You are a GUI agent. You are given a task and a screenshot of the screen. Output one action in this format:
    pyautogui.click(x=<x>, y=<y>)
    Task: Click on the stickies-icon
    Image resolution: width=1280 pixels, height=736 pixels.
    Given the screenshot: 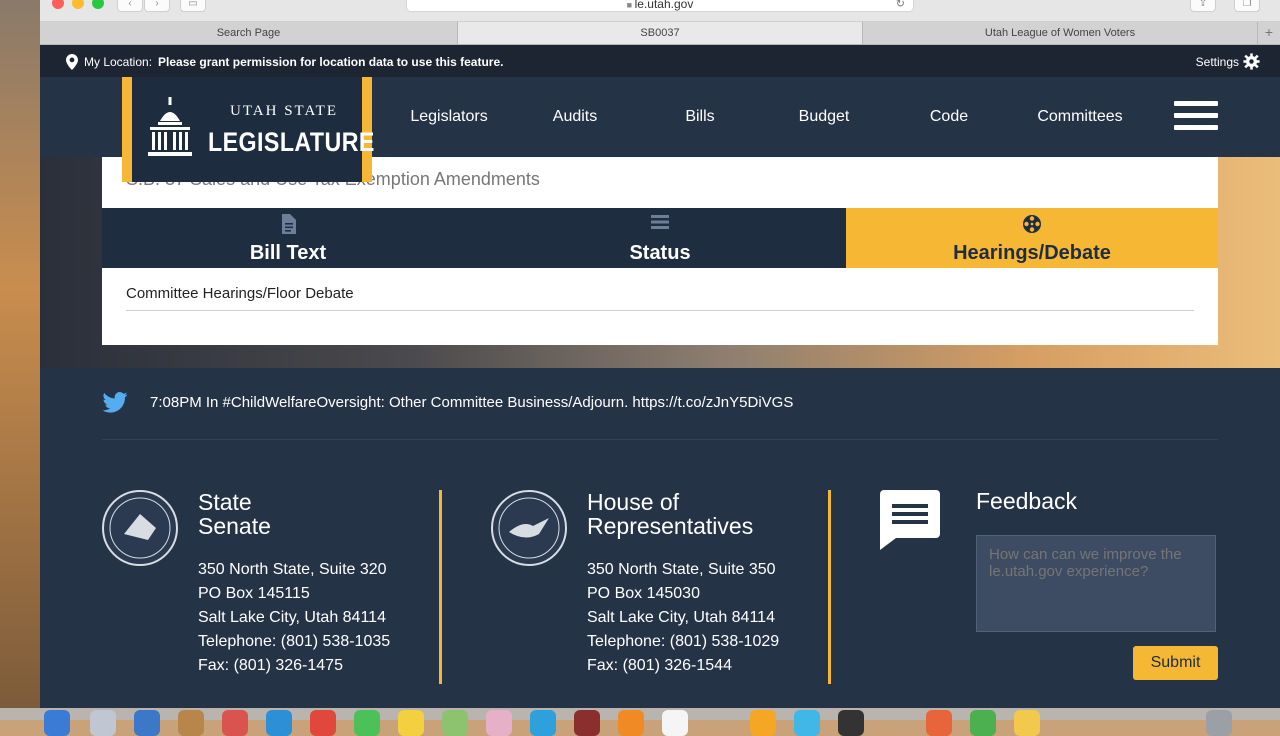 What is the action you would take?
    pyautogui.click(x=411, y=723)
    